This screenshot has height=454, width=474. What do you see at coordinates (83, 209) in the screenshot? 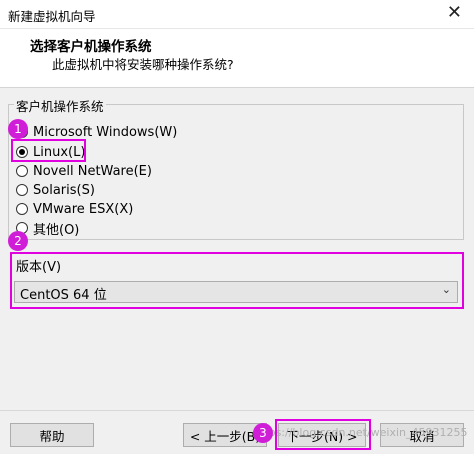
I see `radio-label: VMware ESX(X)` at bounding box center [83, 209].